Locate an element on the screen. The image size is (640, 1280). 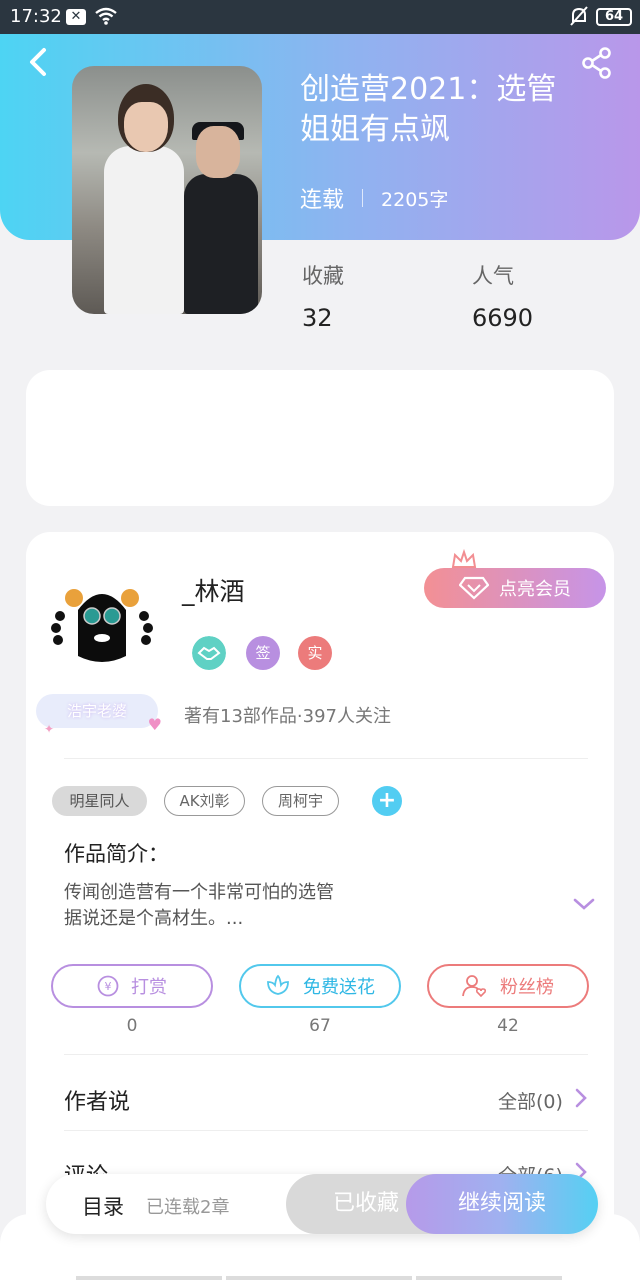
verified-badge: 实 is located at coordinates (315, 653).